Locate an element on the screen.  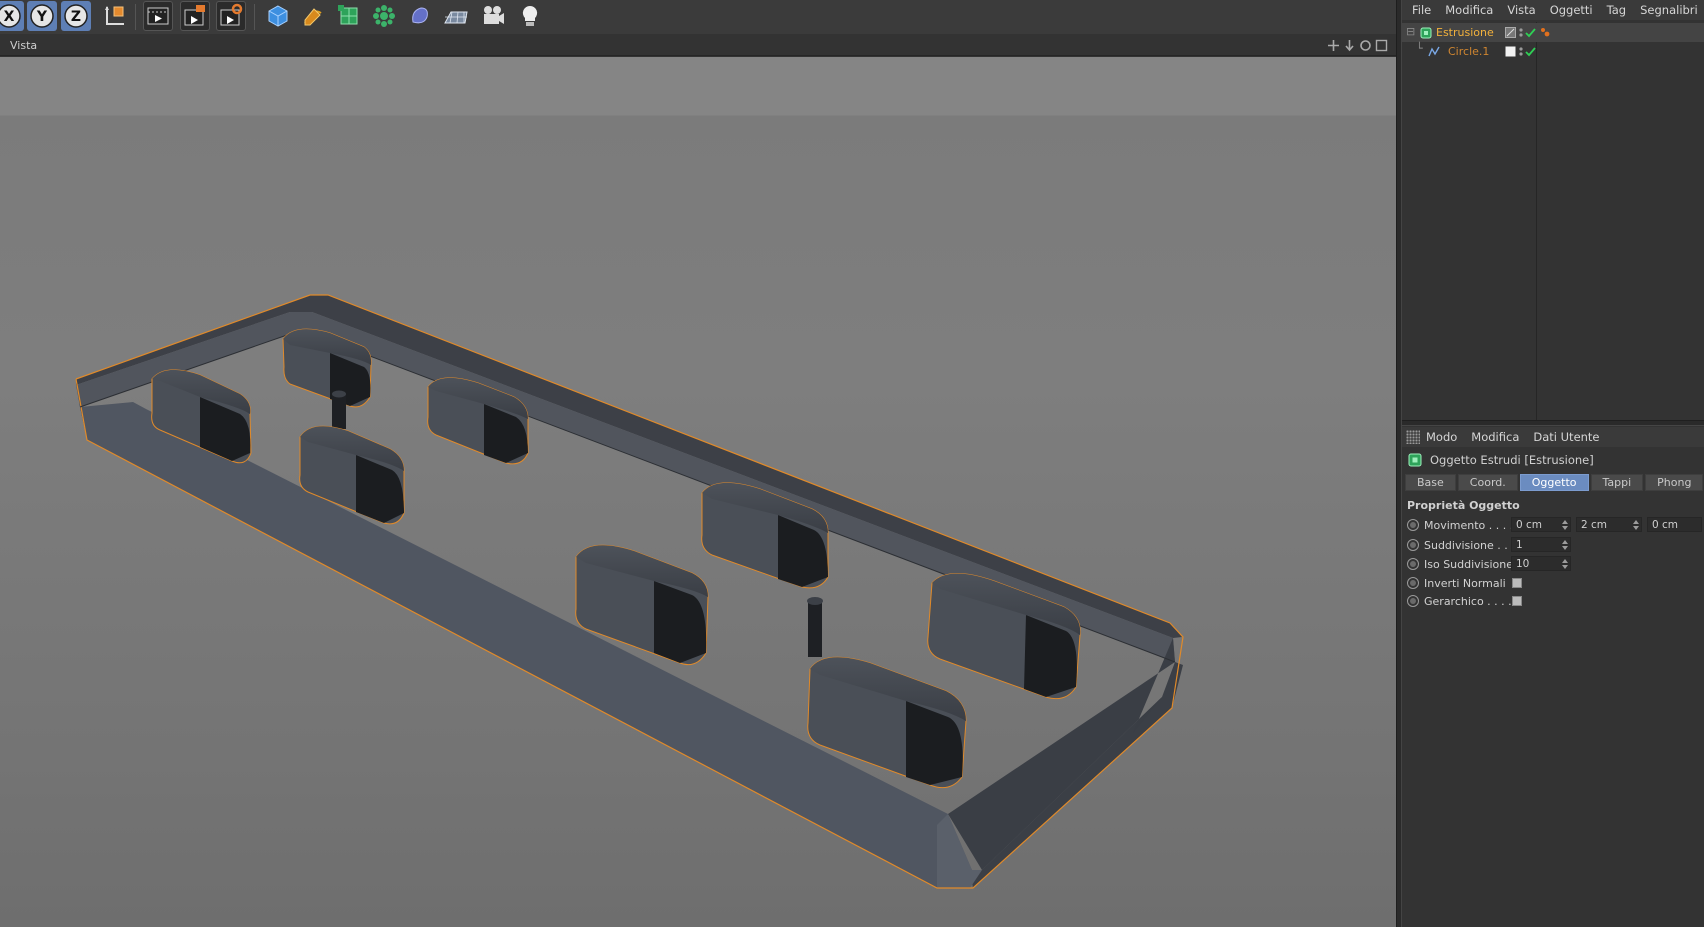
floor-icon is located at coordinates (456, 16).